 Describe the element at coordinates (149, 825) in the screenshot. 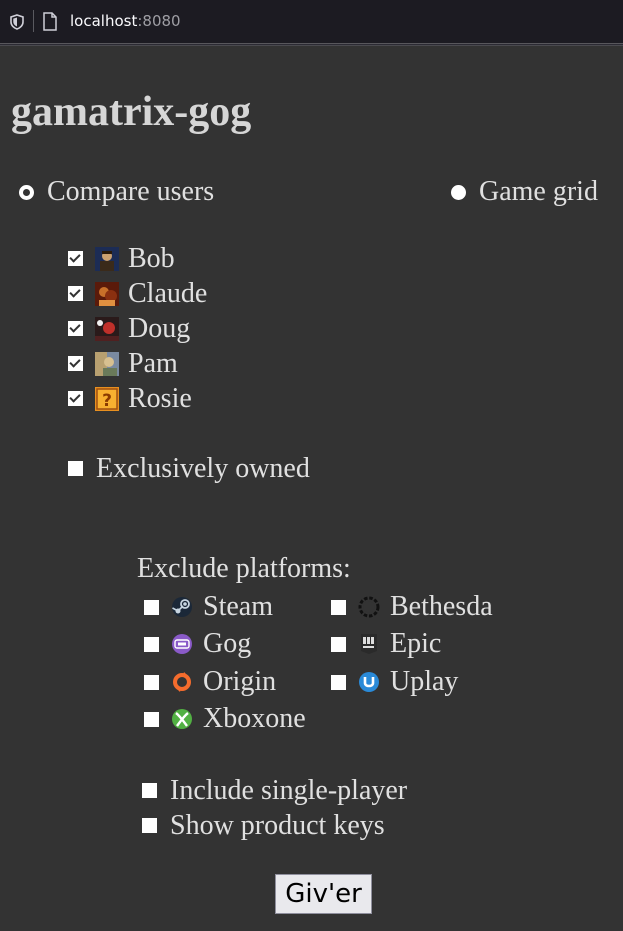

I see `show-product-keys-checkbox` at that location.